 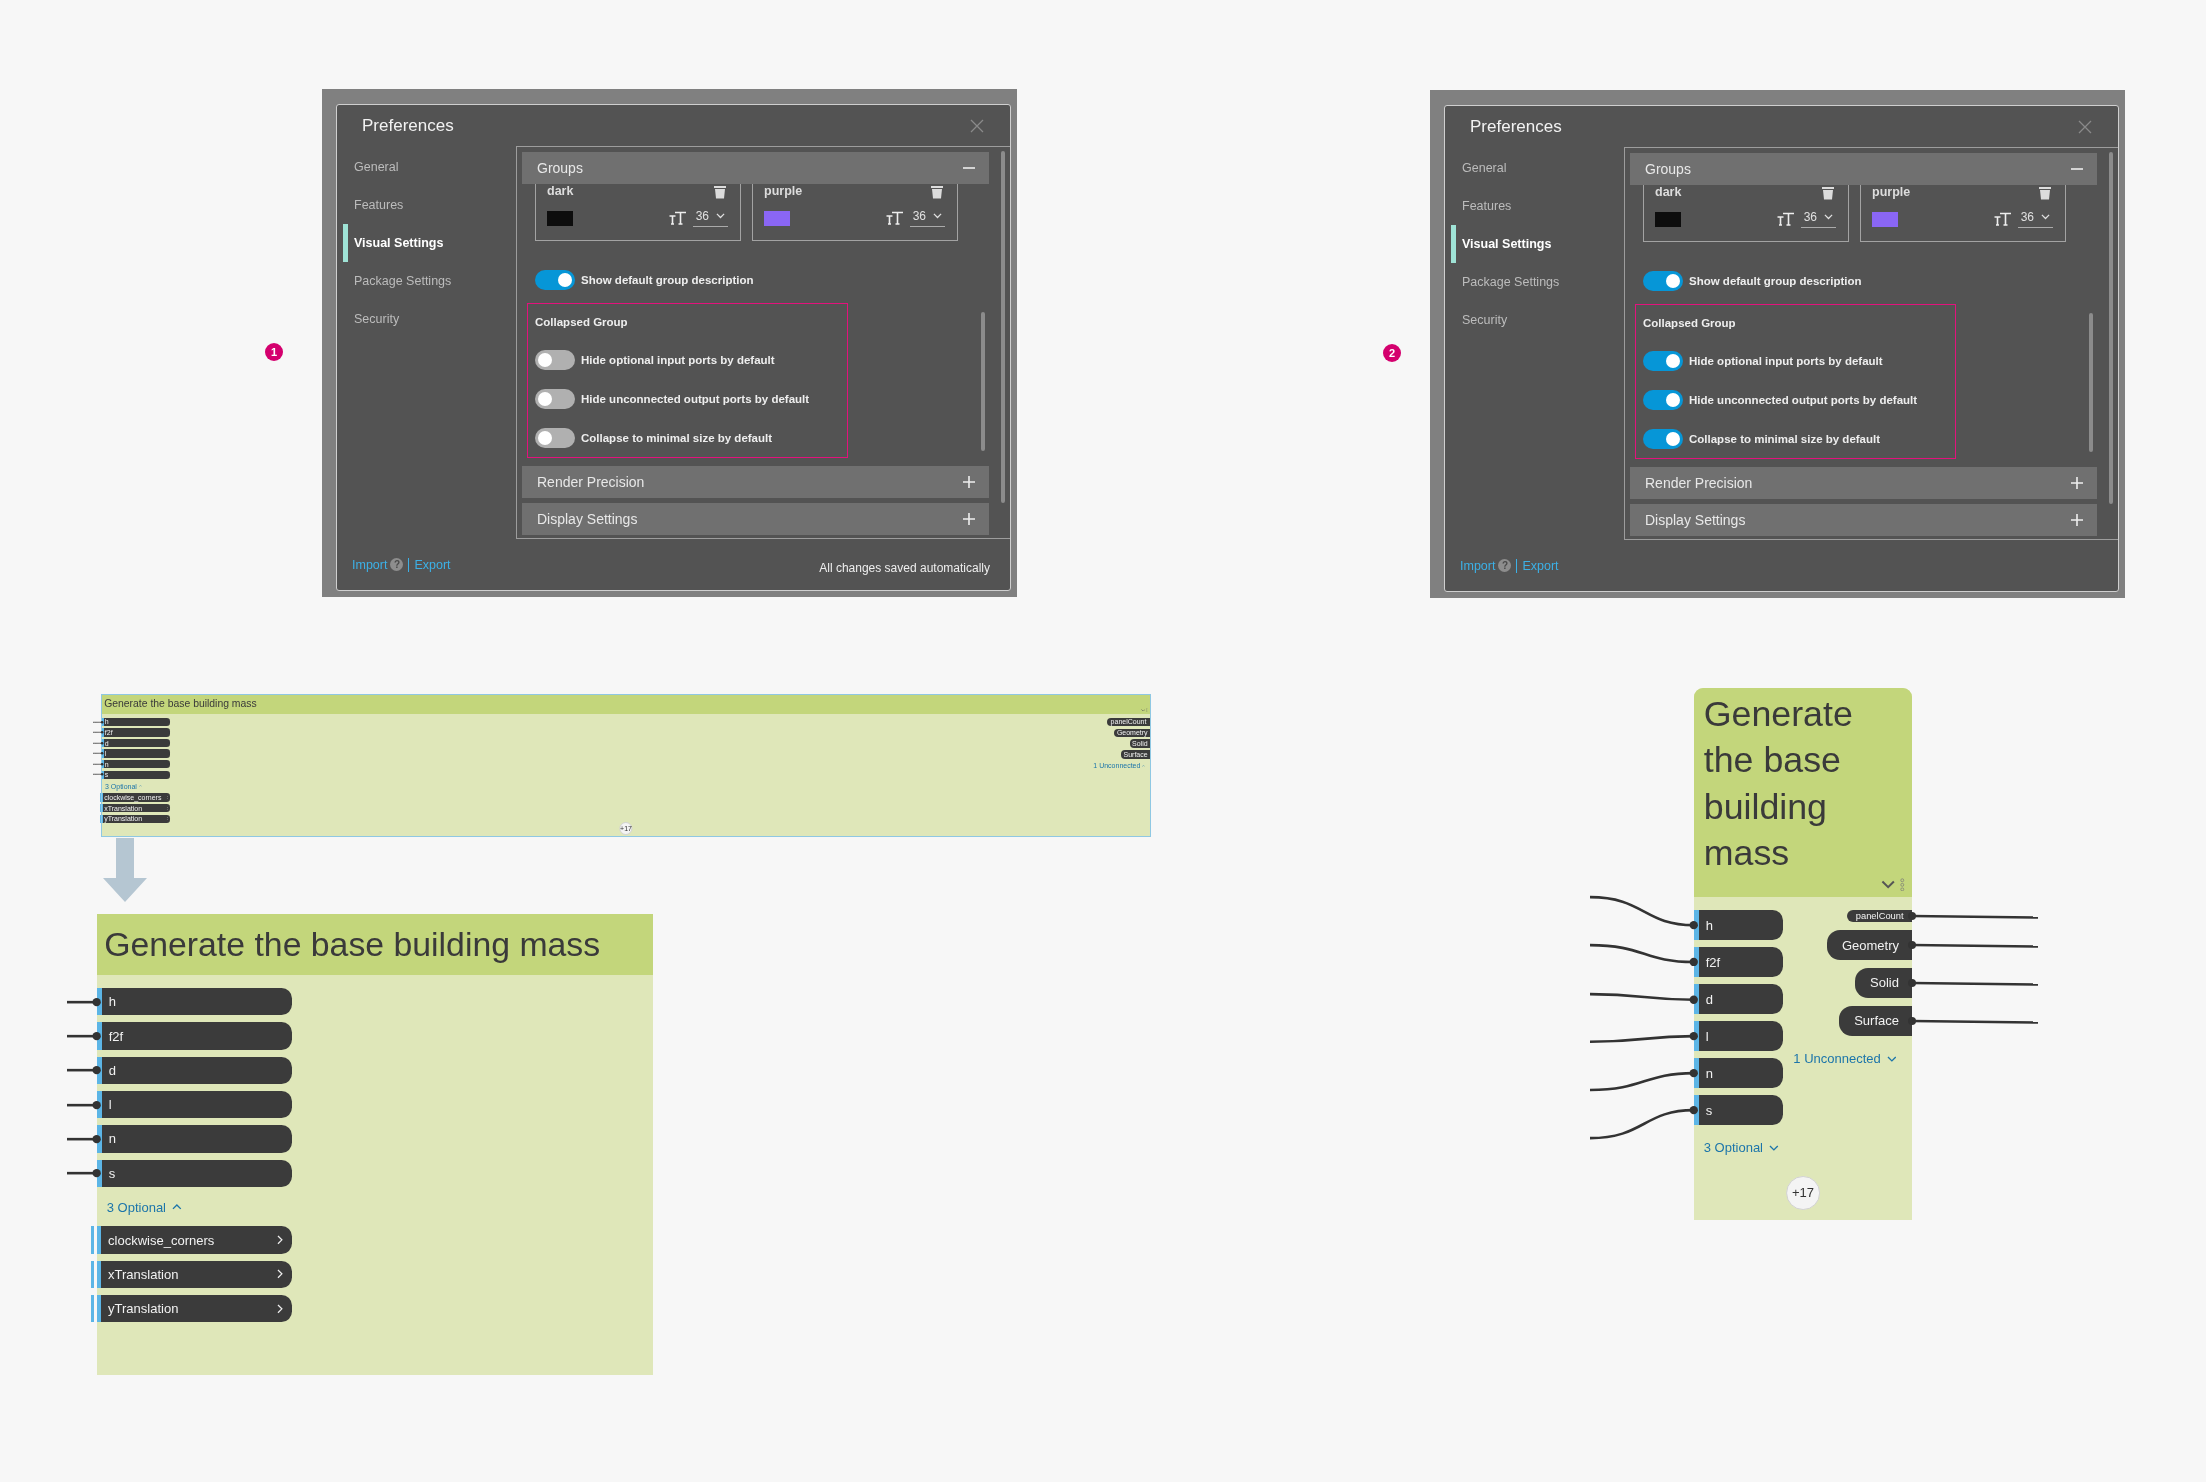 I want to click on step-badge: 2, so click(x=1392, y=353).